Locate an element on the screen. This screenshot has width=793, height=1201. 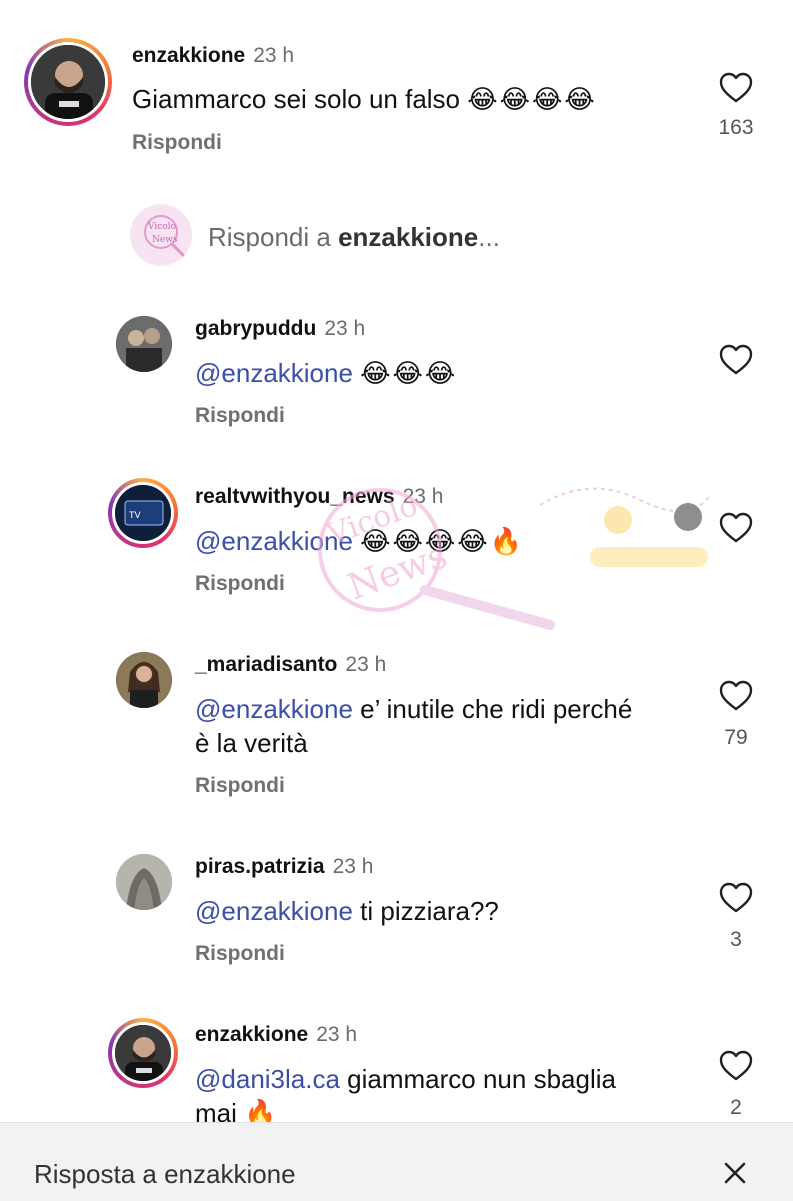
like-count: 2 is located at coordinates (736, 1107).